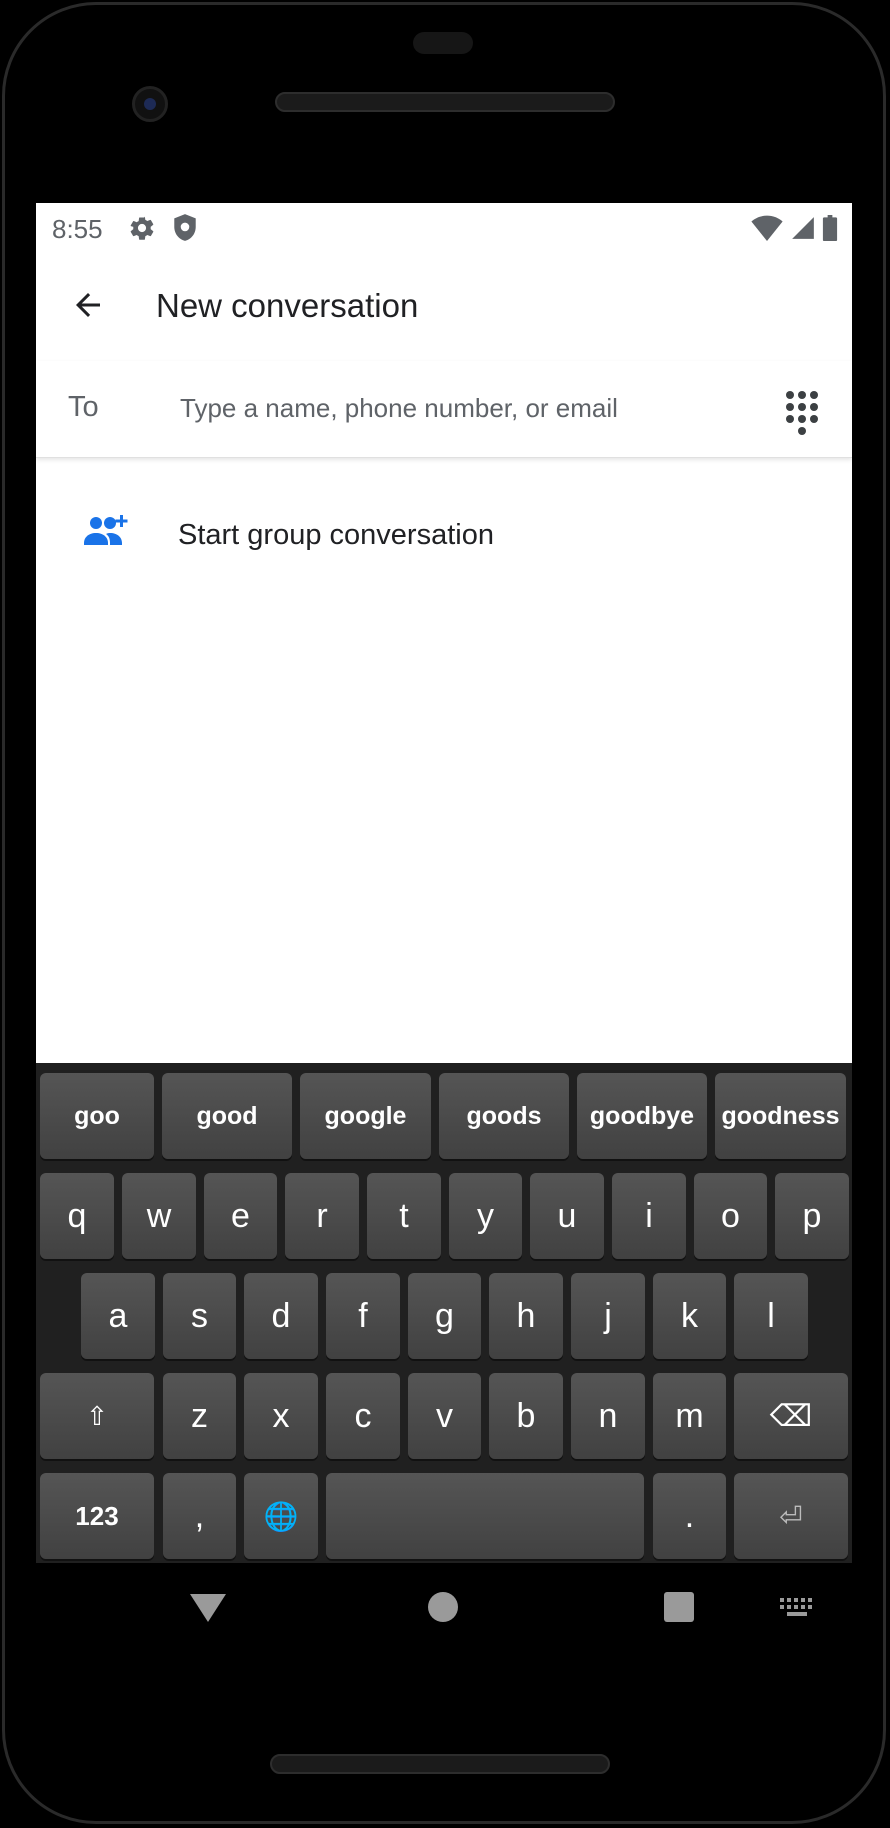 The image size is (890, 1828). I want to click on period-key: ., so click(689, 1516).